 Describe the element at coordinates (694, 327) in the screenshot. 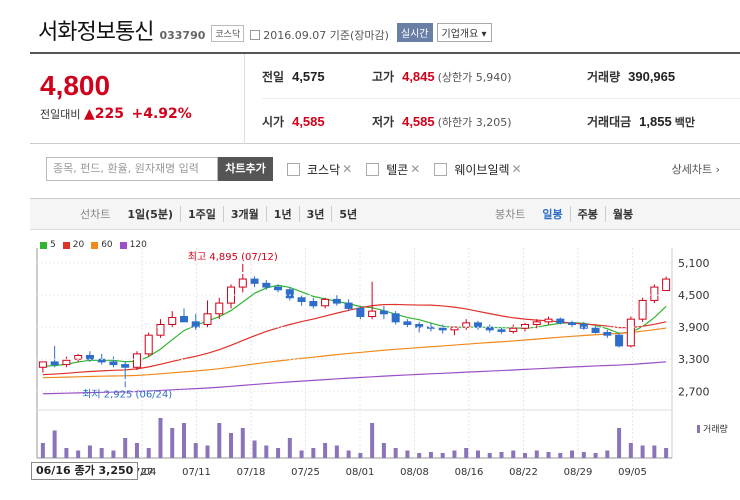

I see `y-tick-label: 3,900` at that location.